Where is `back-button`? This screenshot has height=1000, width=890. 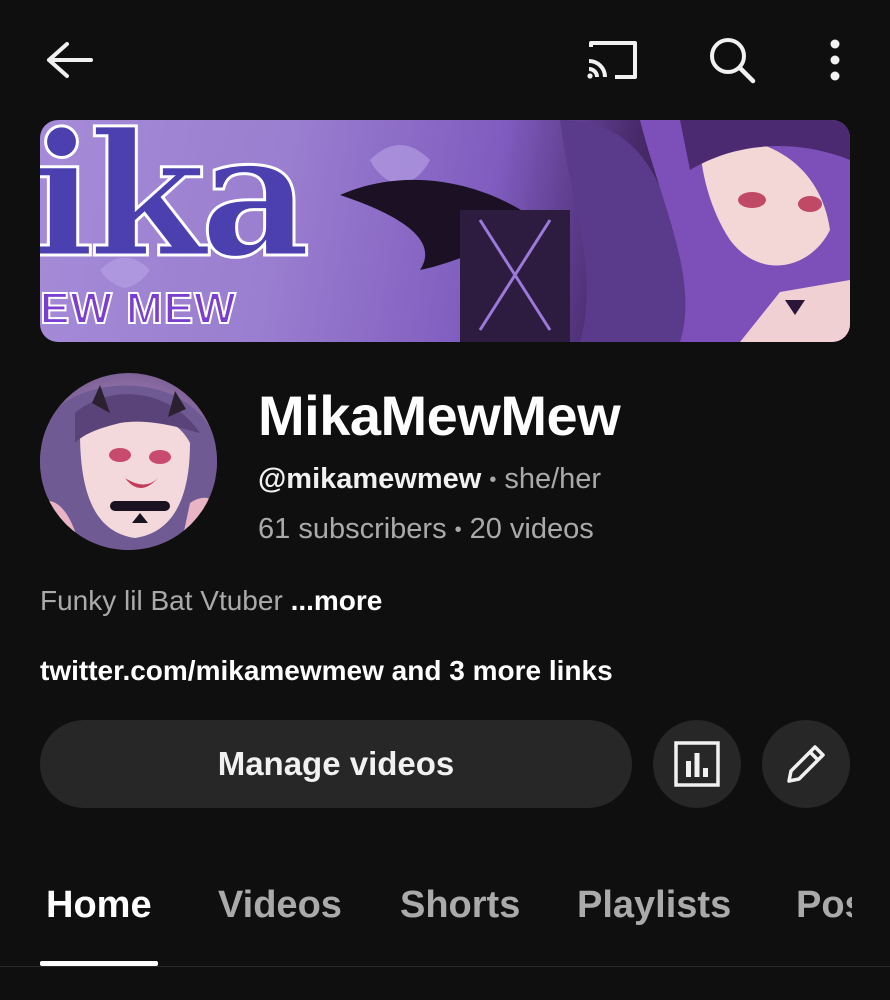 back-button is located at coordinates (68, 60).